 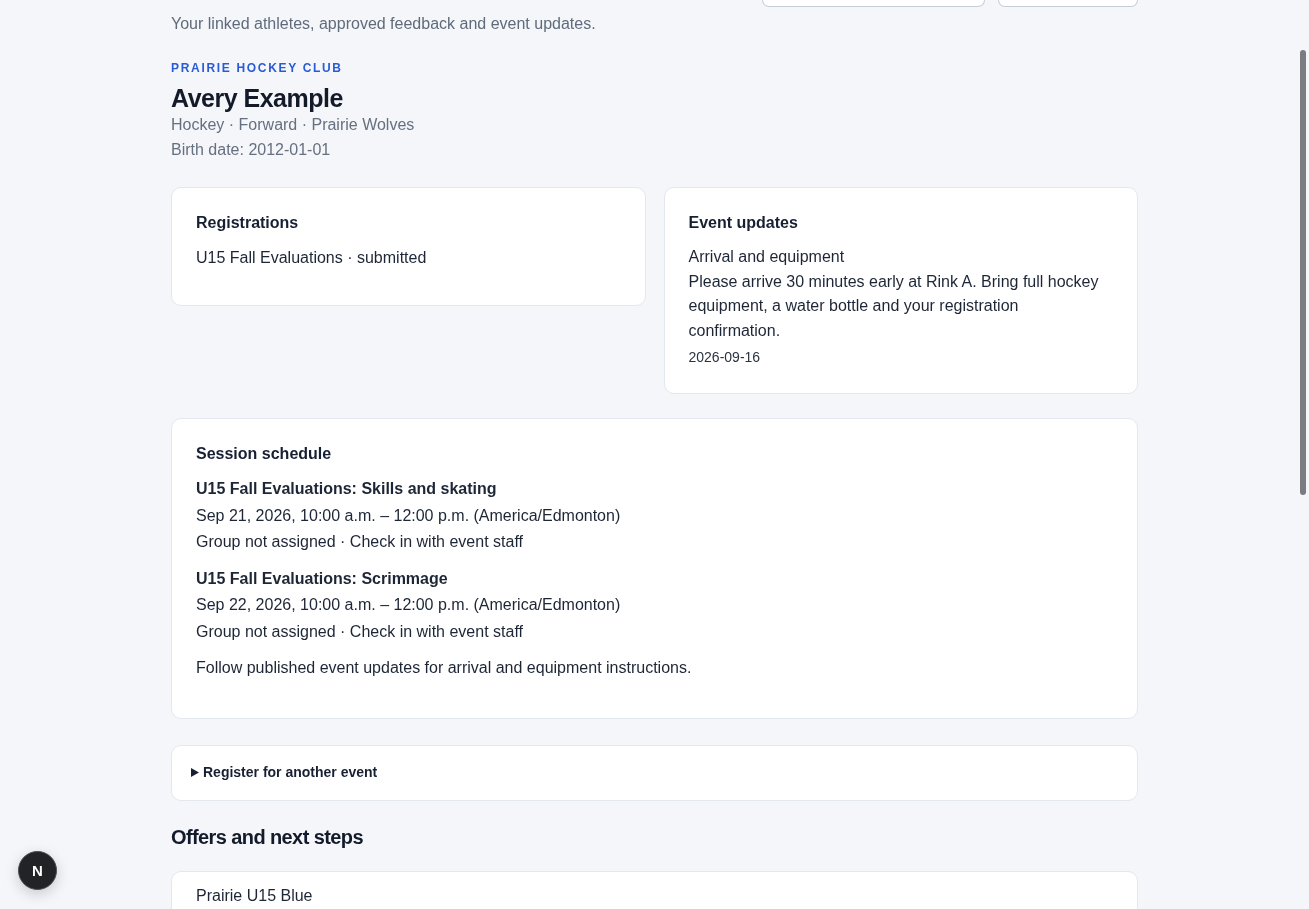 I want to click on offer-title: Prairie U15 Blue, so click(x=255, y=895).